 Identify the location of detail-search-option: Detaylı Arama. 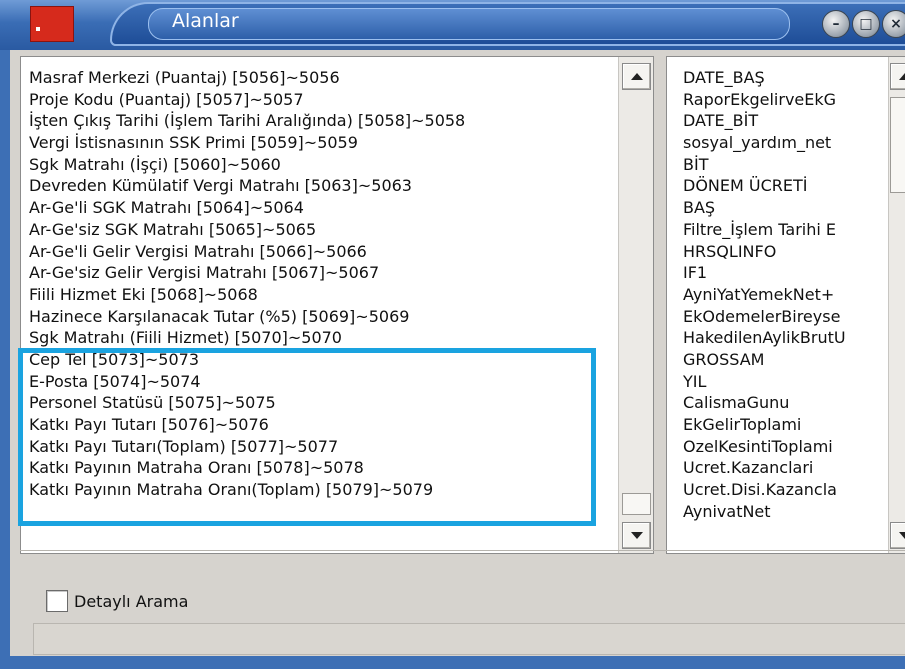
(117, 601).